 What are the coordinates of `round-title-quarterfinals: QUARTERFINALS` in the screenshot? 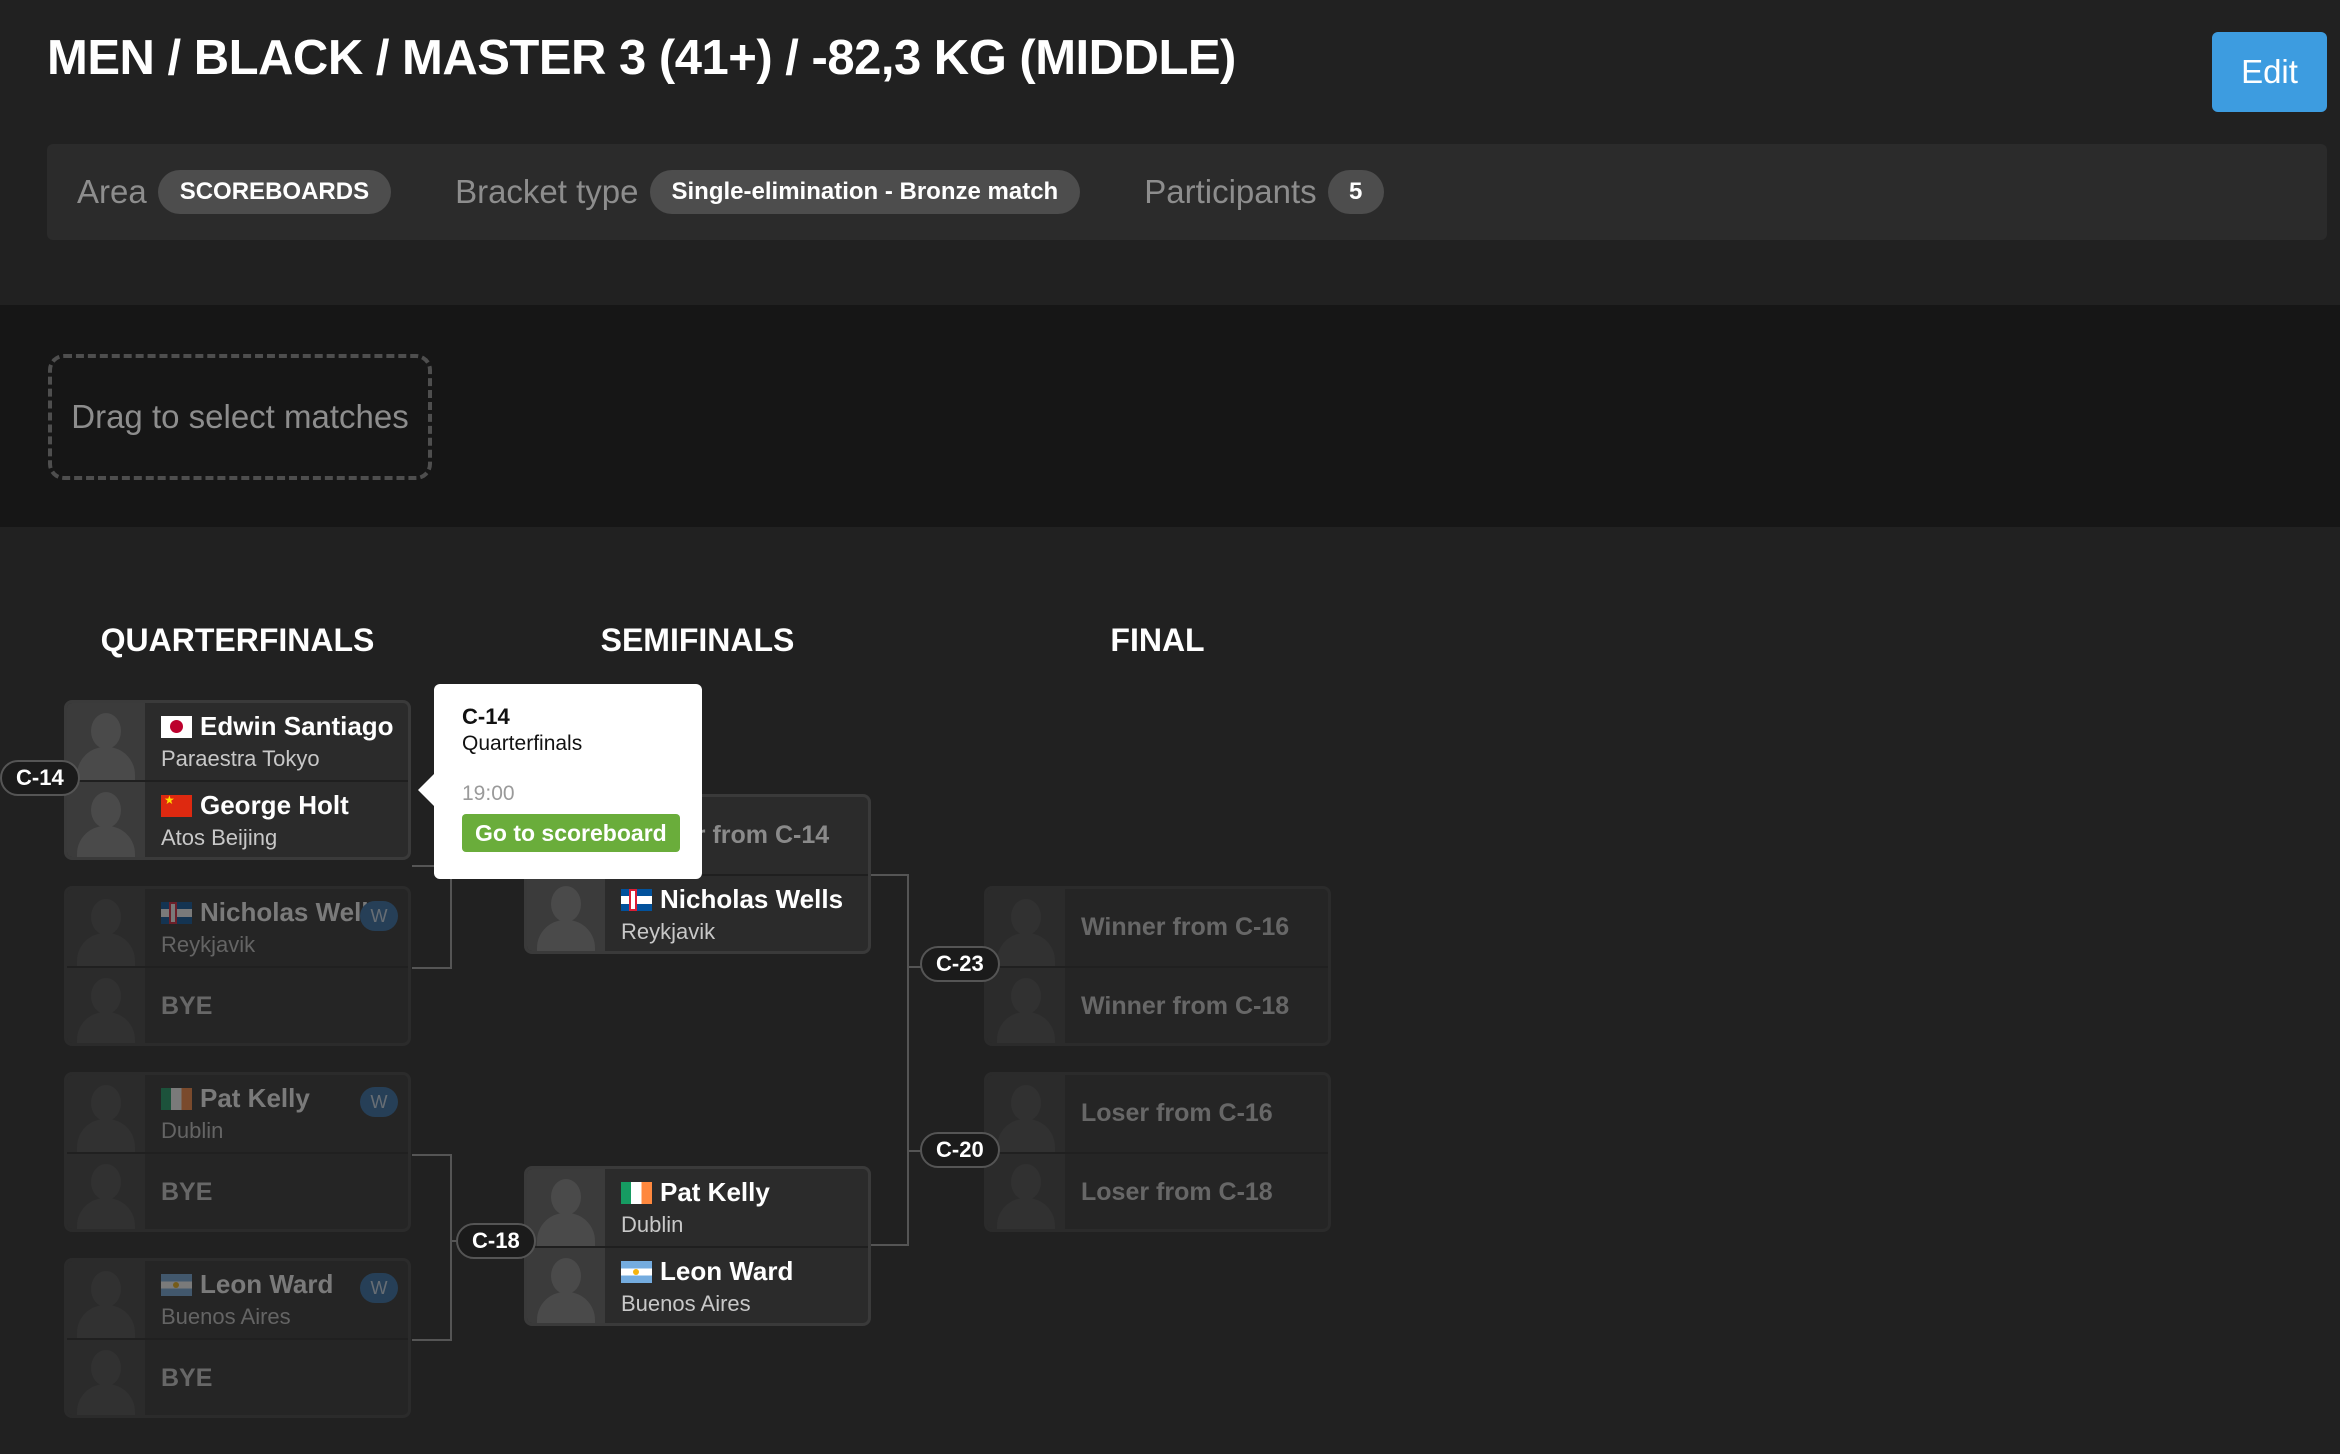 It's located at (237, 640).